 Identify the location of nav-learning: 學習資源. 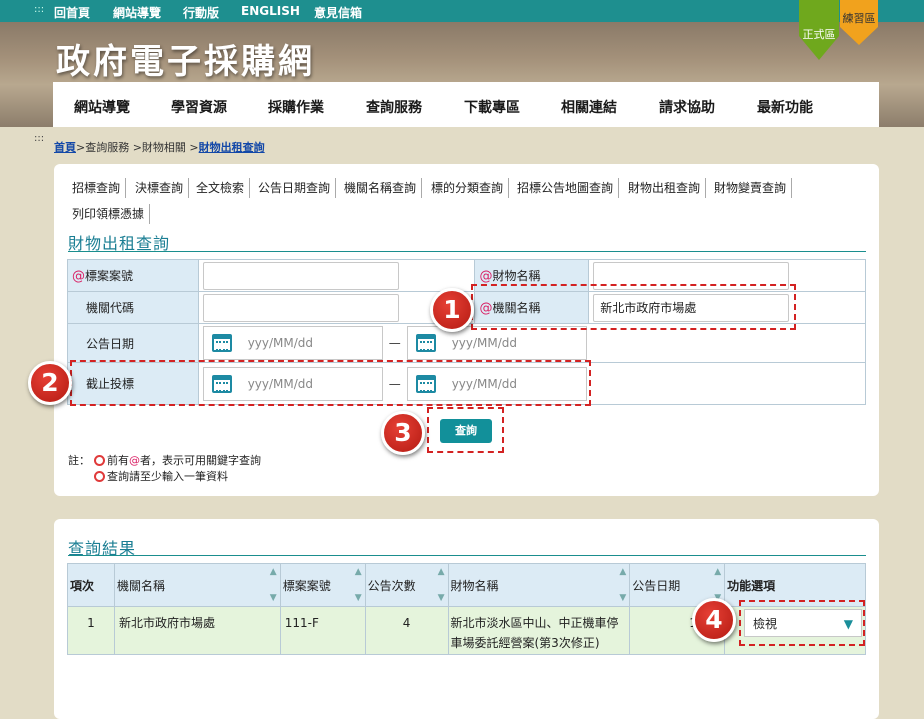
(199, 107).